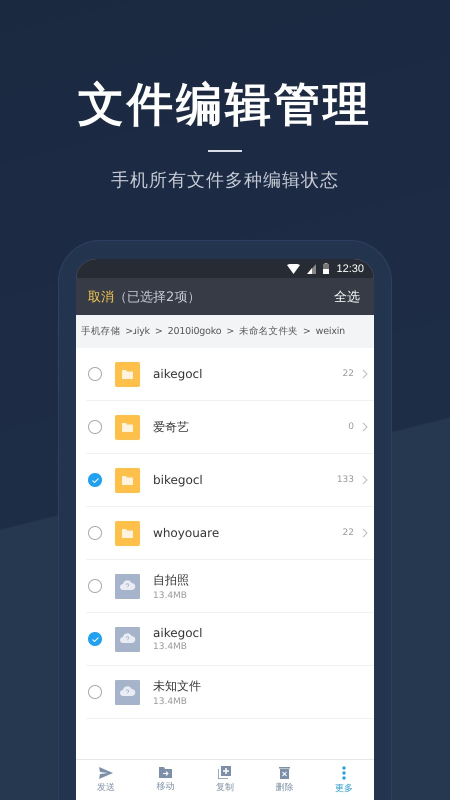  I want to click on breadcrumb-item: weixin, so click(331, 331).